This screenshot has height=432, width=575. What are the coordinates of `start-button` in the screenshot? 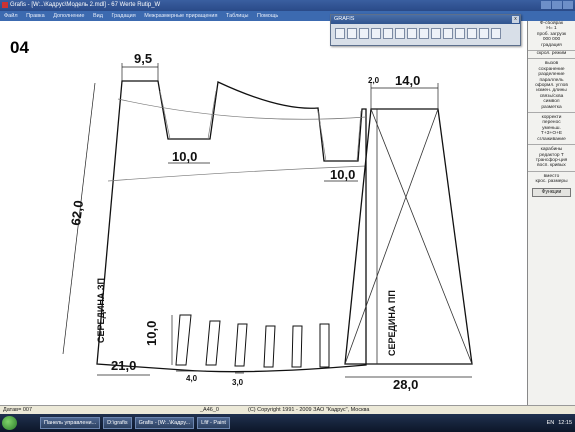 It's located at (9, 423).